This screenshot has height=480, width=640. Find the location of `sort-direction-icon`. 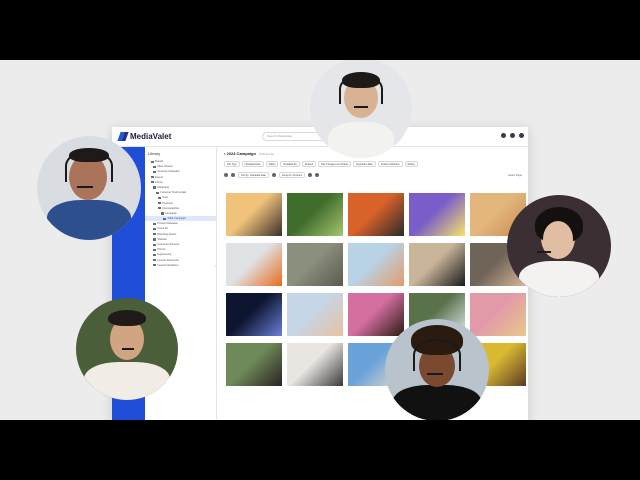

sort-direction-icon is located at coordinates (273, 175).